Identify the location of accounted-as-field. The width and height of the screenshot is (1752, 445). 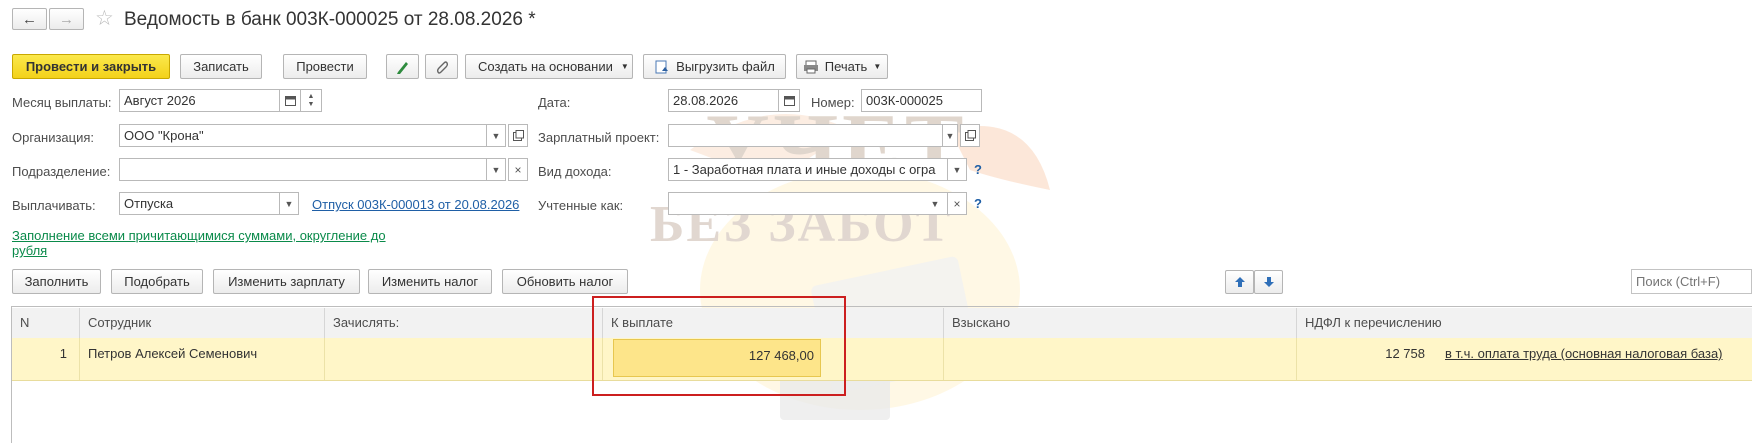
(808, 203).